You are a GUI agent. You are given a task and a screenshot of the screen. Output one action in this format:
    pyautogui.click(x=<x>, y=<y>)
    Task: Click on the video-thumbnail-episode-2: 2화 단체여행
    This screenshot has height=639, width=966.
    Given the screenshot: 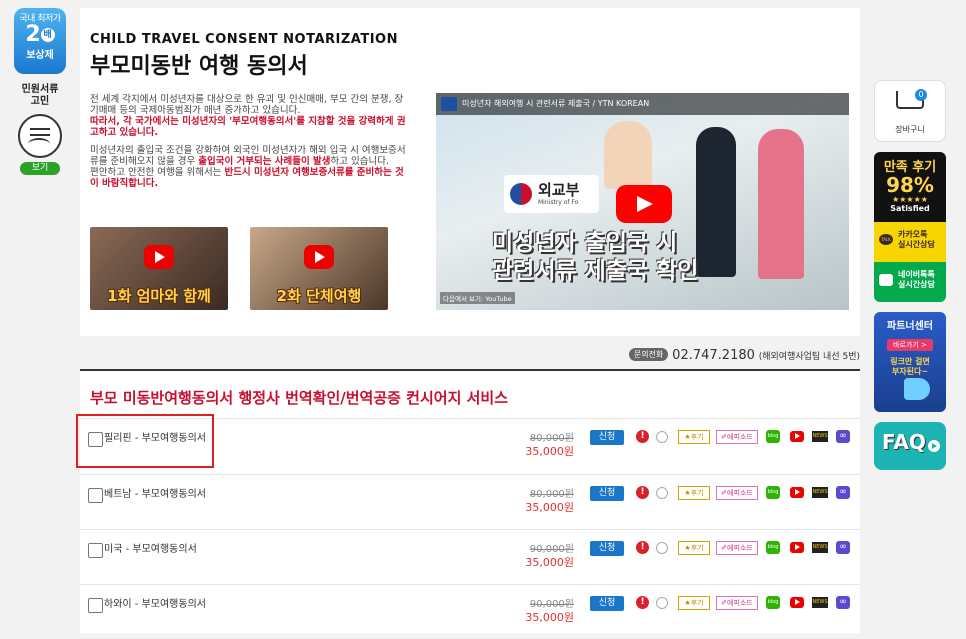 What is the action you would take?
    pyautogui.click(x=319, y=268)
    